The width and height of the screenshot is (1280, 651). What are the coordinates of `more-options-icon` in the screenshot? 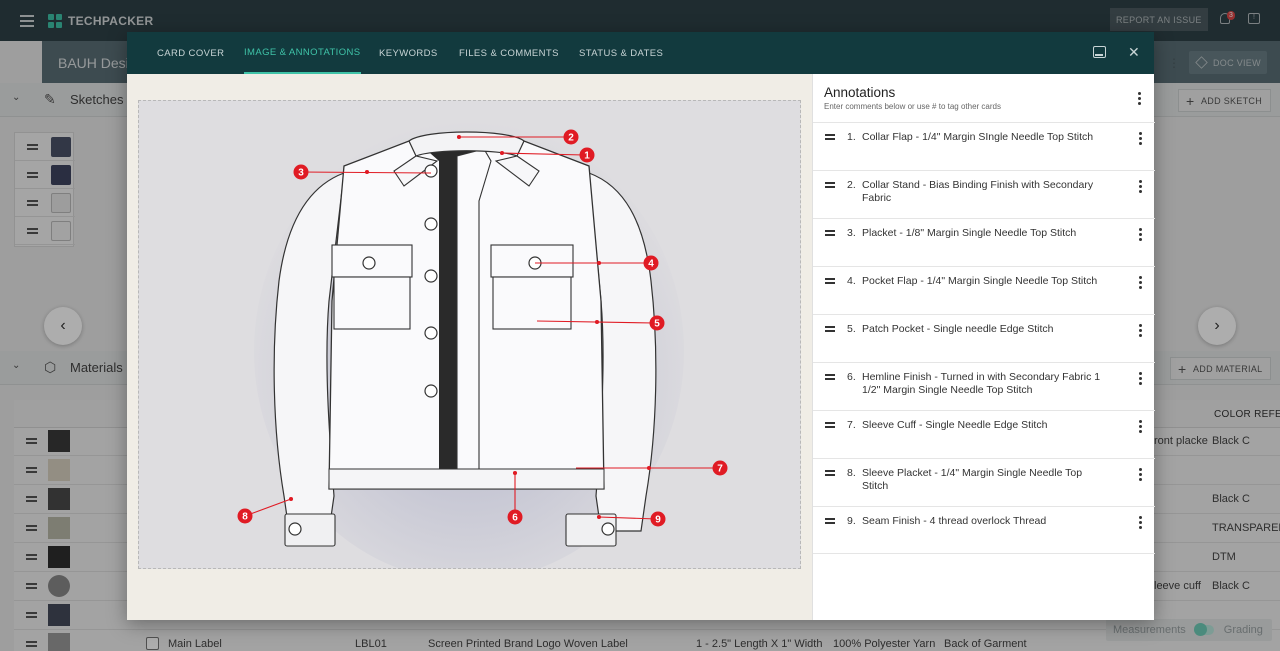 It's located at (1139, 99).